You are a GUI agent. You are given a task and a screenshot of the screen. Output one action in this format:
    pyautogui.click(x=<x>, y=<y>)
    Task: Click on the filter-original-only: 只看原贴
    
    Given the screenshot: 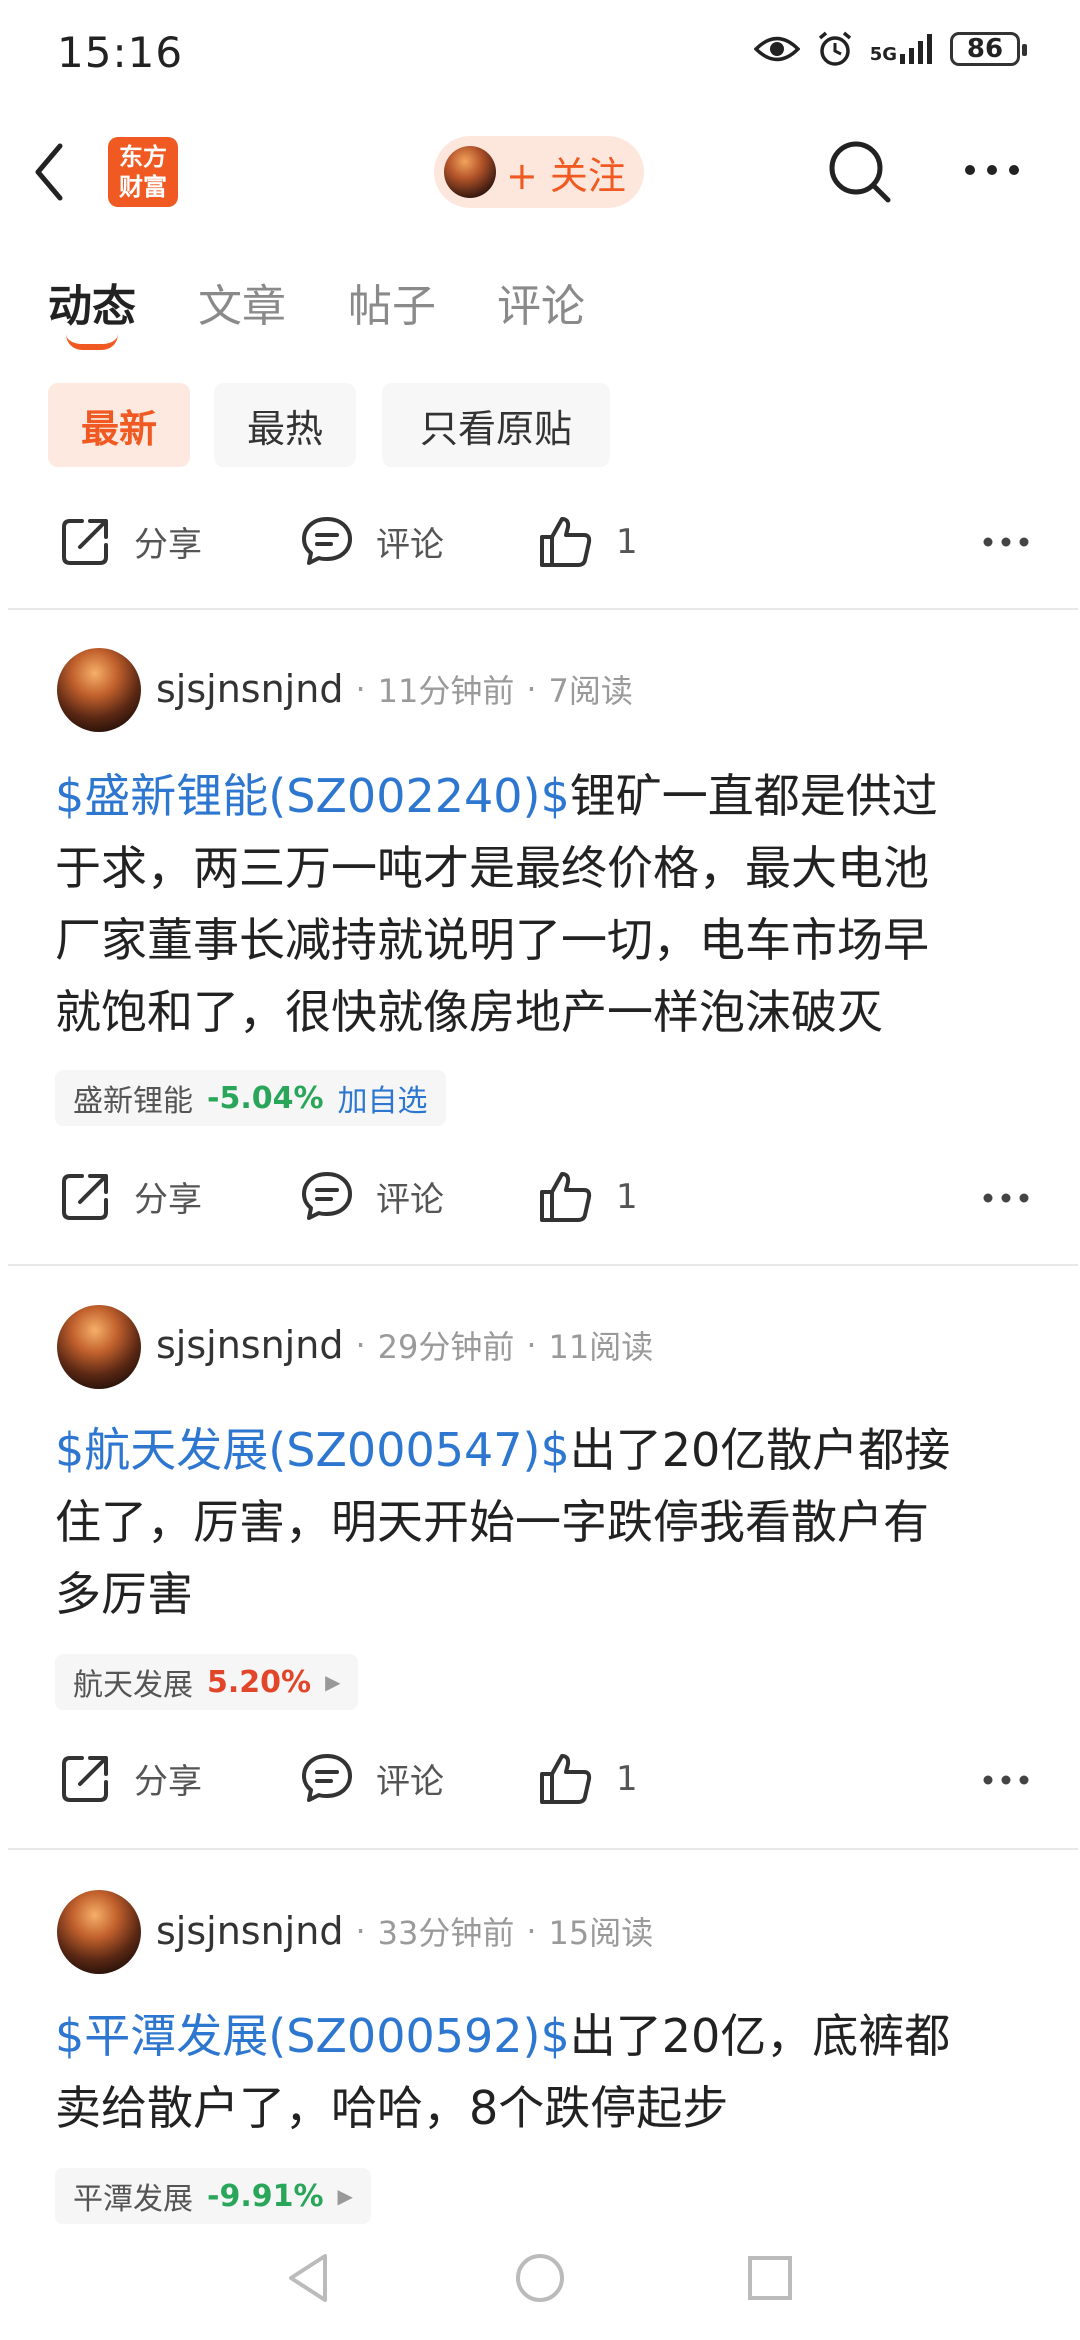 What is the action you would take?
    pyautogui.click(x=496, y=425)
    